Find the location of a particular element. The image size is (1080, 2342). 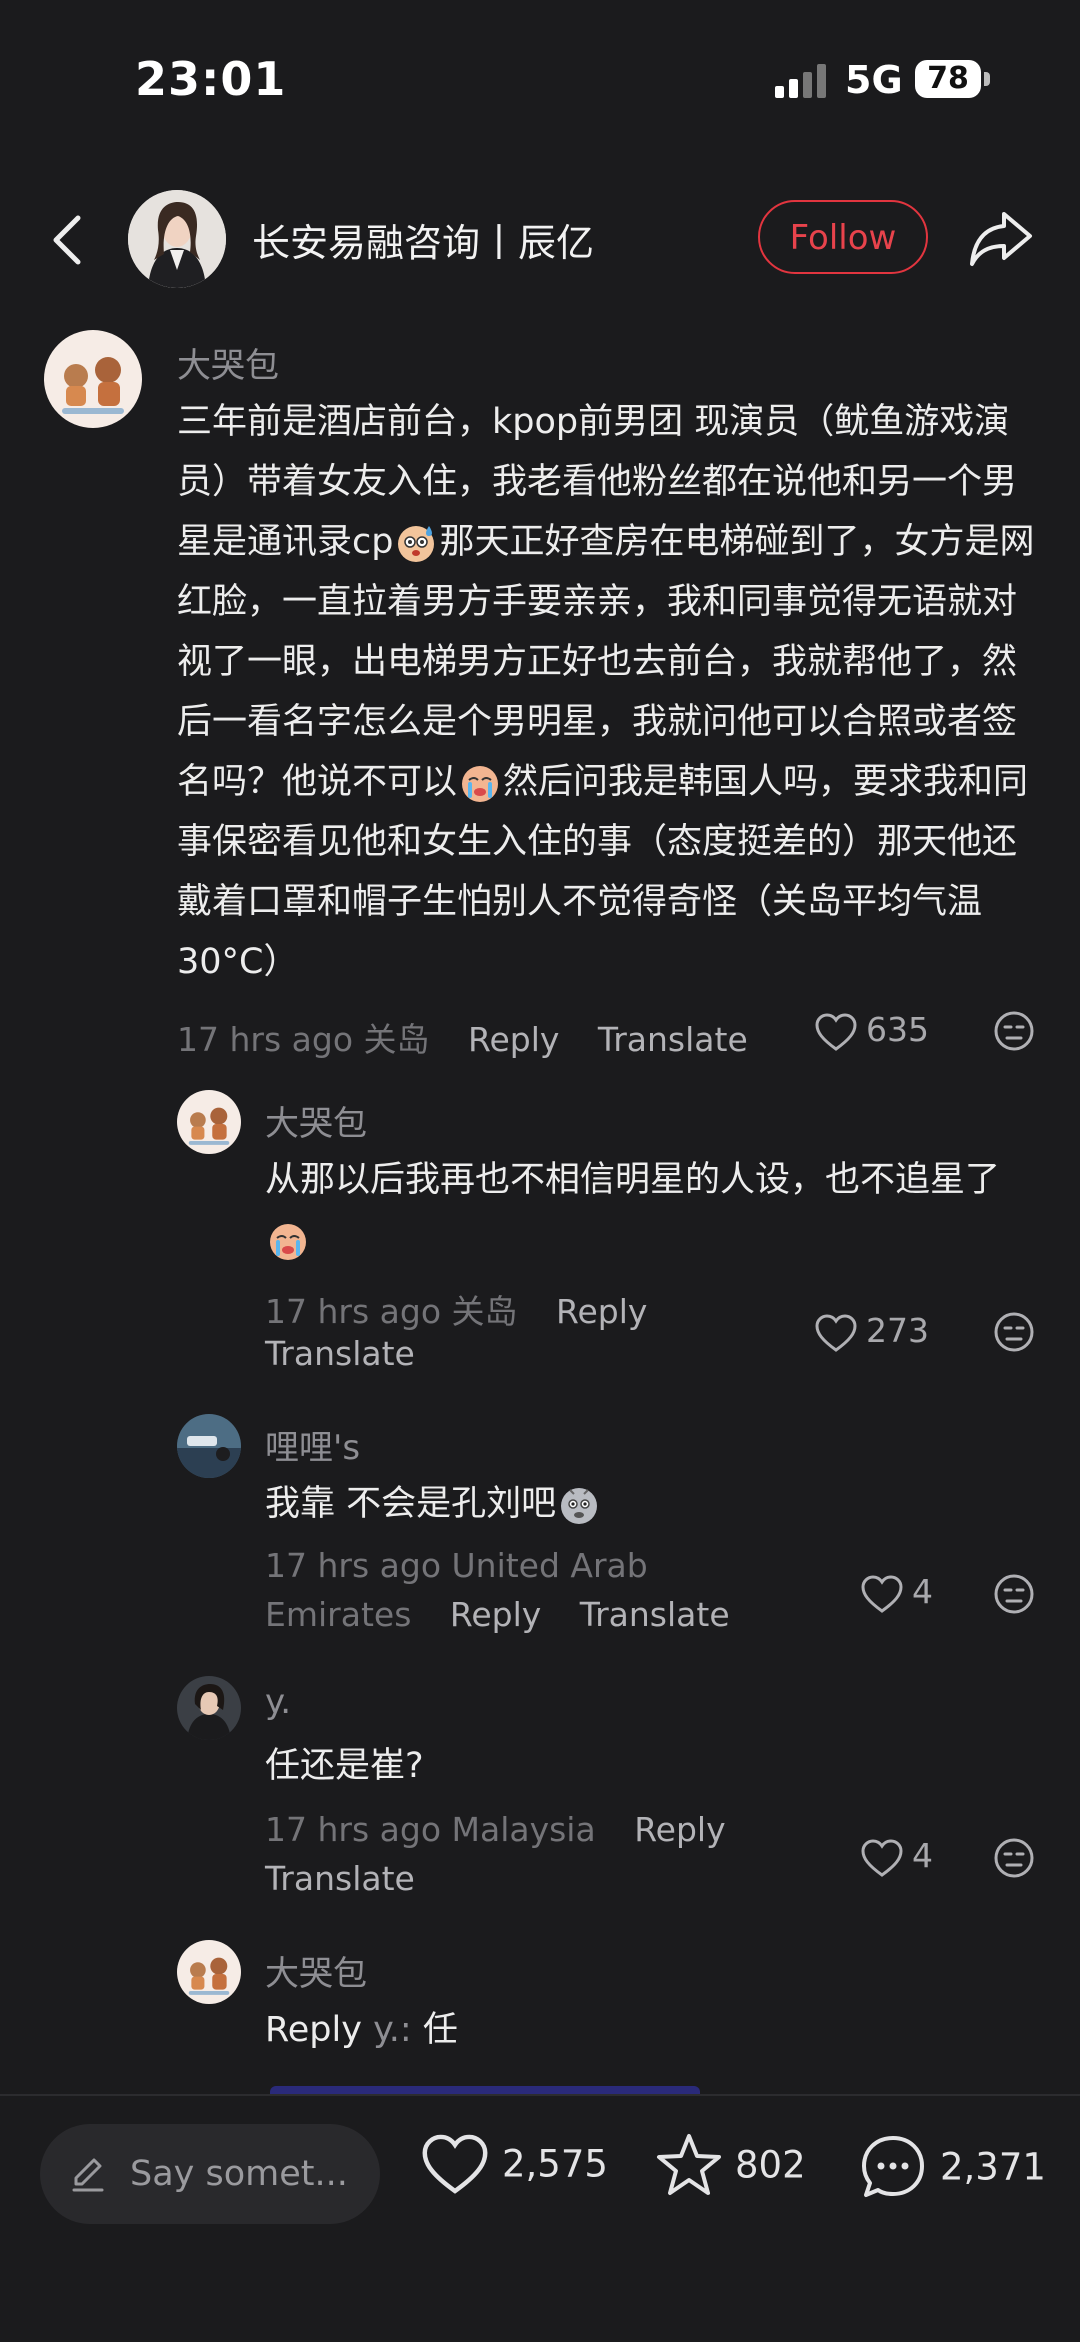

comment-text: Reply y.: 任 is located at coordinates (652, 2030).